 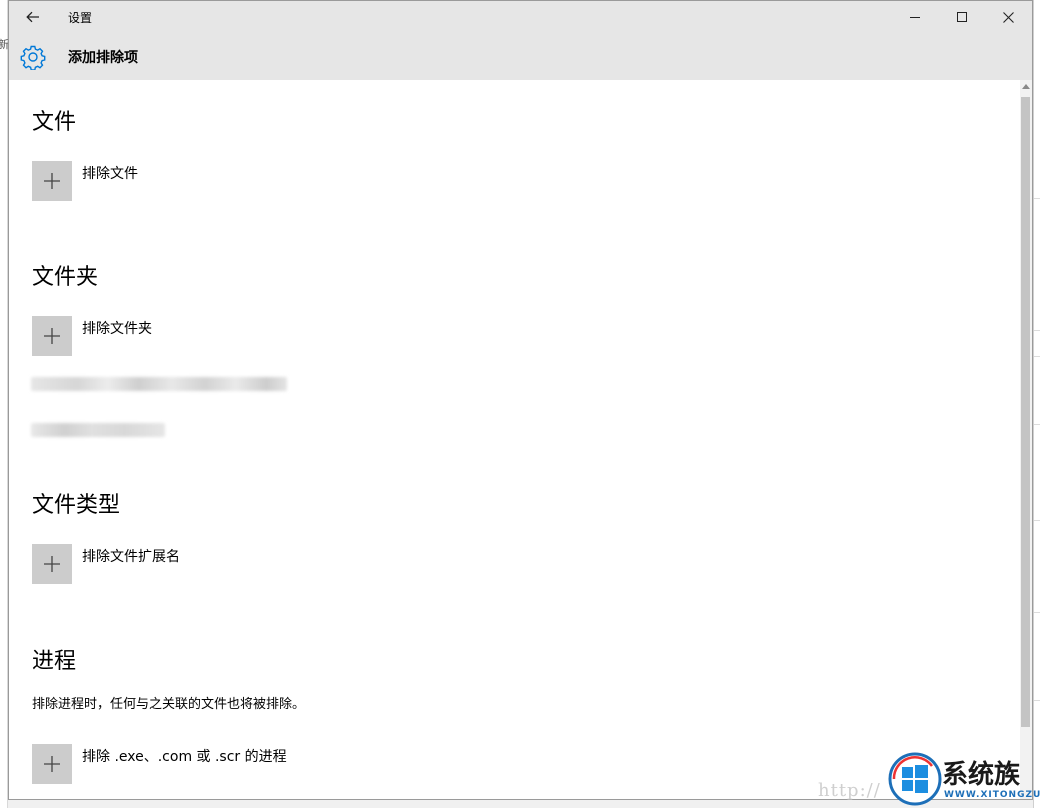 I want to click on background-window-right, so click(x=1036, y=404).